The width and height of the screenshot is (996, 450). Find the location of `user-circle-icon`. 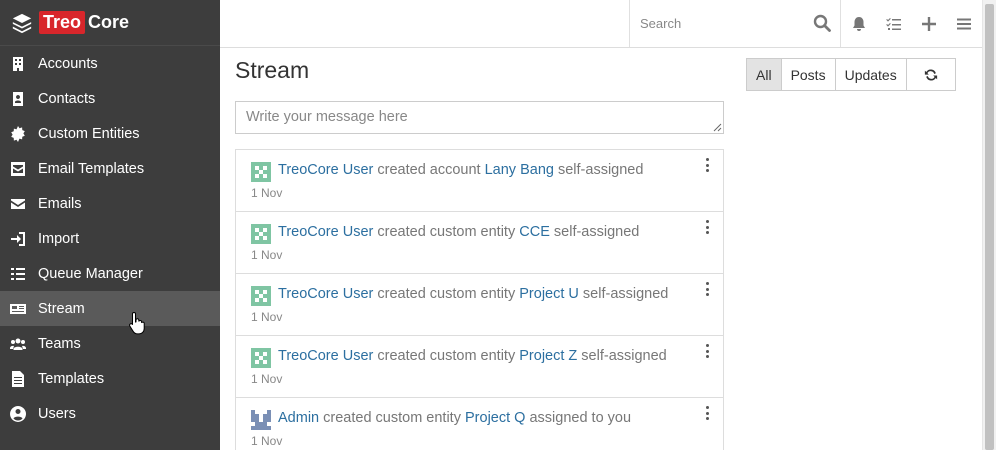

user-circle-icon is located at coordinates (18, 413).